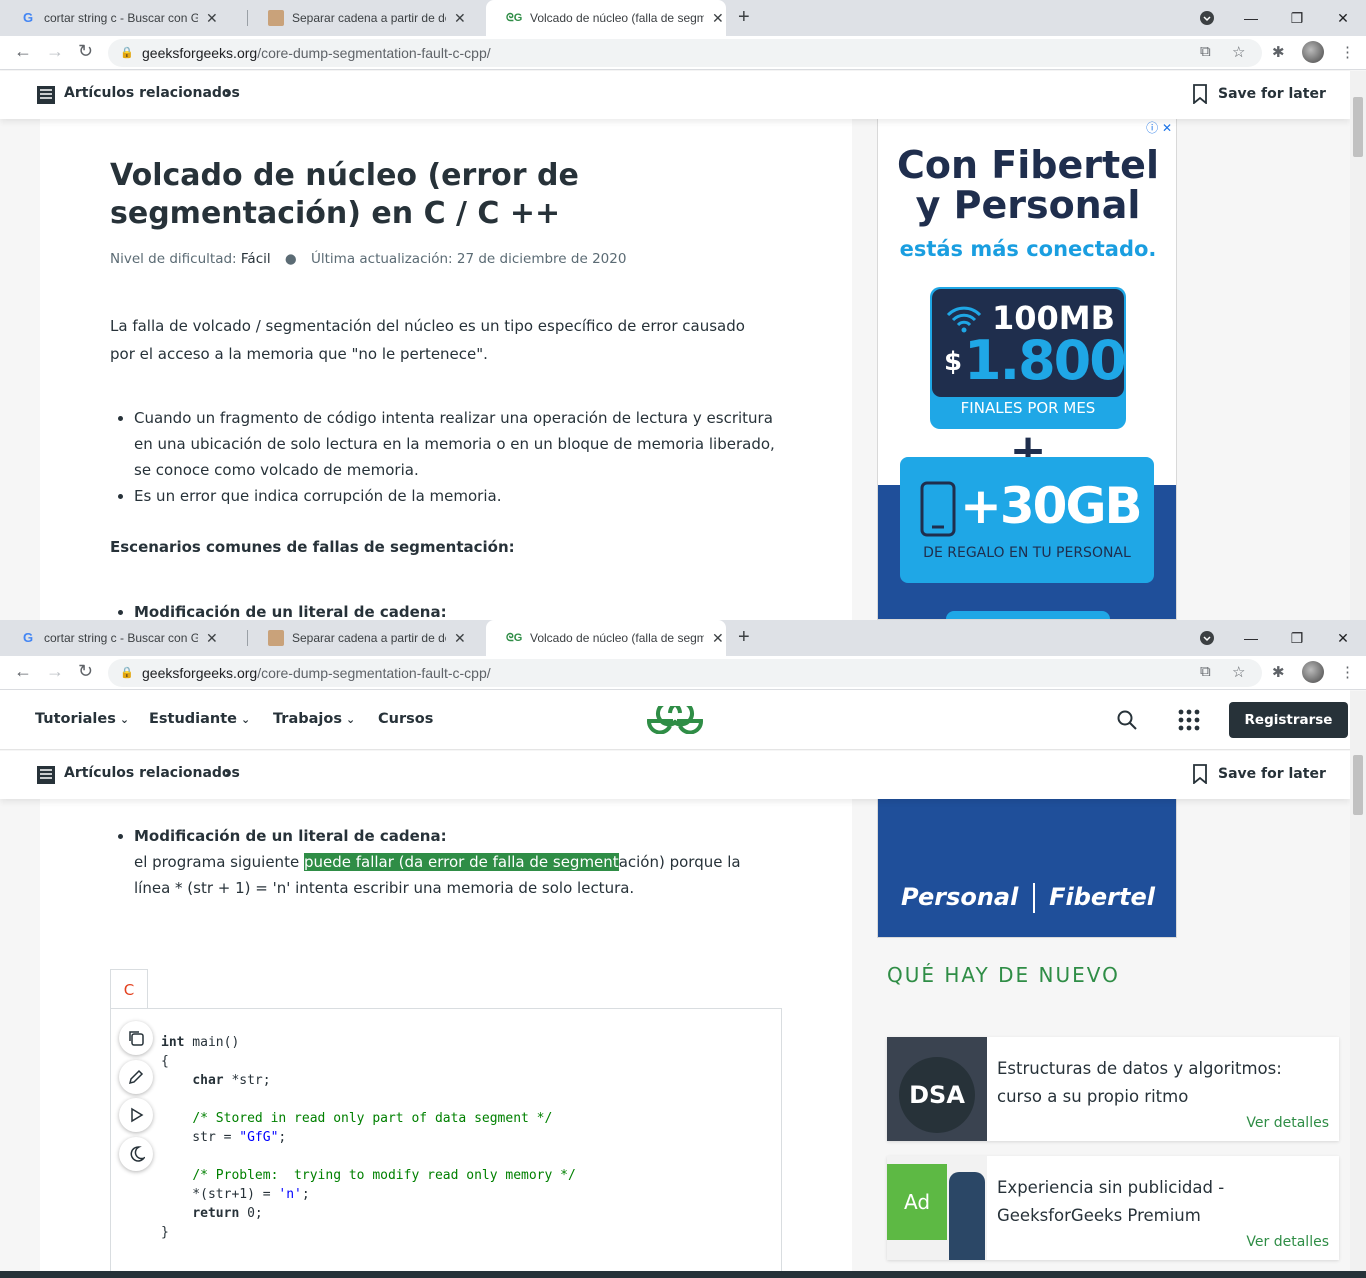 This screenshot has height=1278, width=1366. I want to click on nav-cursos: Cursos, so click(405, 719).